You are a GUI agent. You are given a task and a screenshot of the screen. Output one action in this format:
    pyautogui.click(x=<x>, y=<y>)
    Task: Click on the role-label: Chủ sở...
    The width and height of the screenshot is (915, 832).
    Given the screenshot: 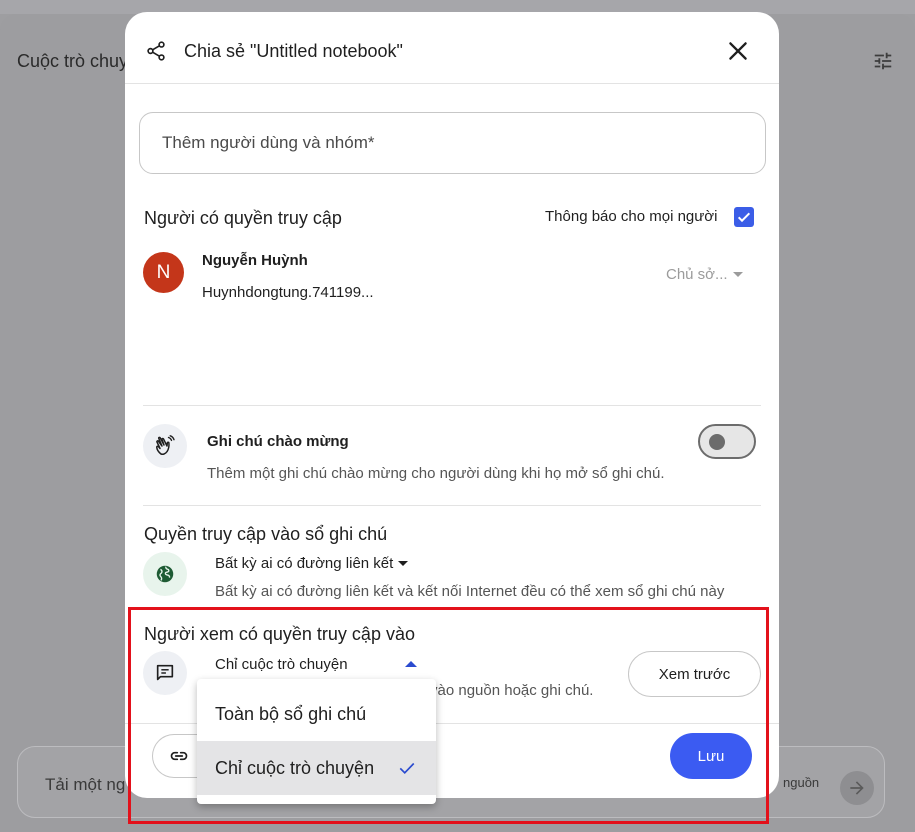 What is the action you would take?
    pyautogui.click(x=697, y=274)
    